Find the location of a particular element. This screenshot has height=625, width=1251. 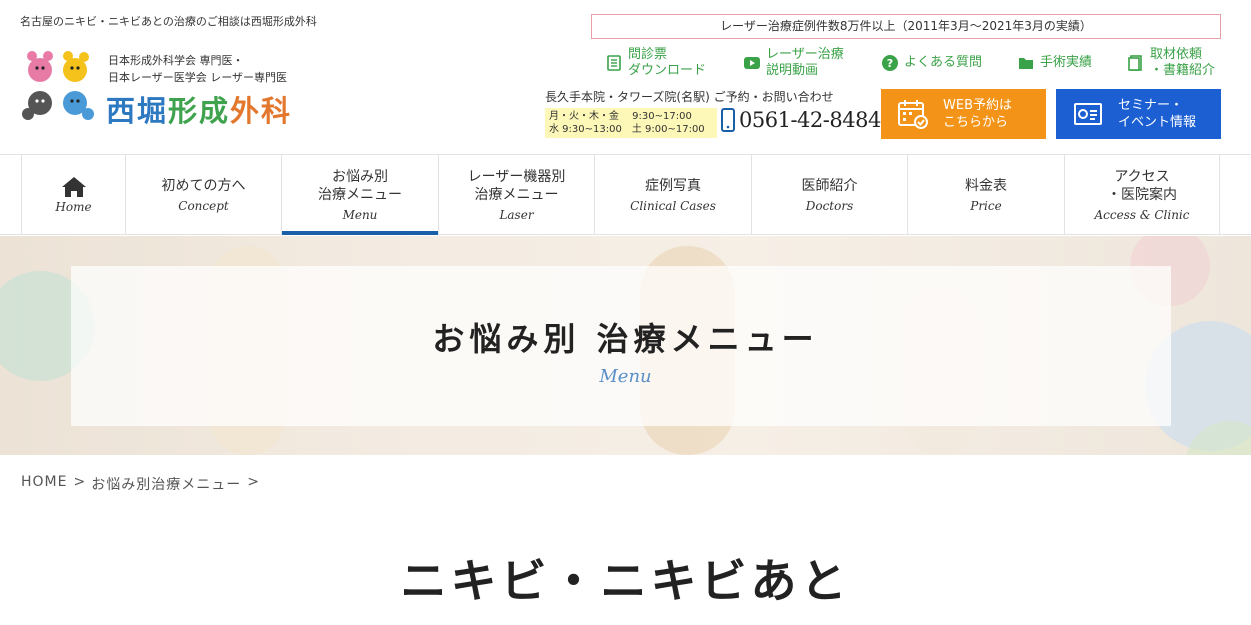

page-title: ニキビ・ニキビあと is located at coordinates (625, 581).